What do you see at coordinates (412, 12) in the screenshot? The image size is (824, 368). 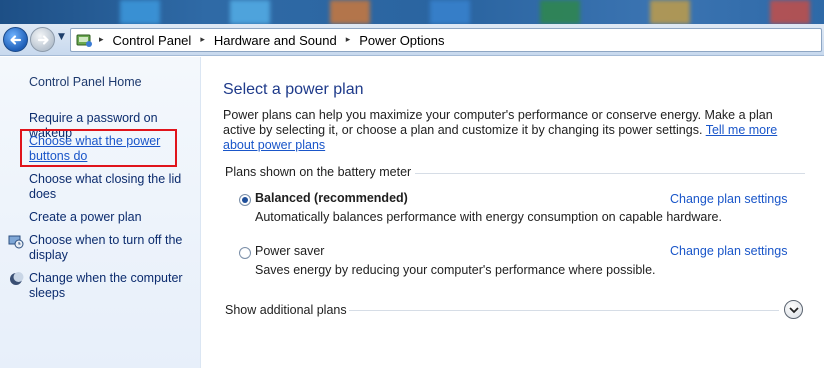 I see `window-title-strip` at bounding box center [412, 12].